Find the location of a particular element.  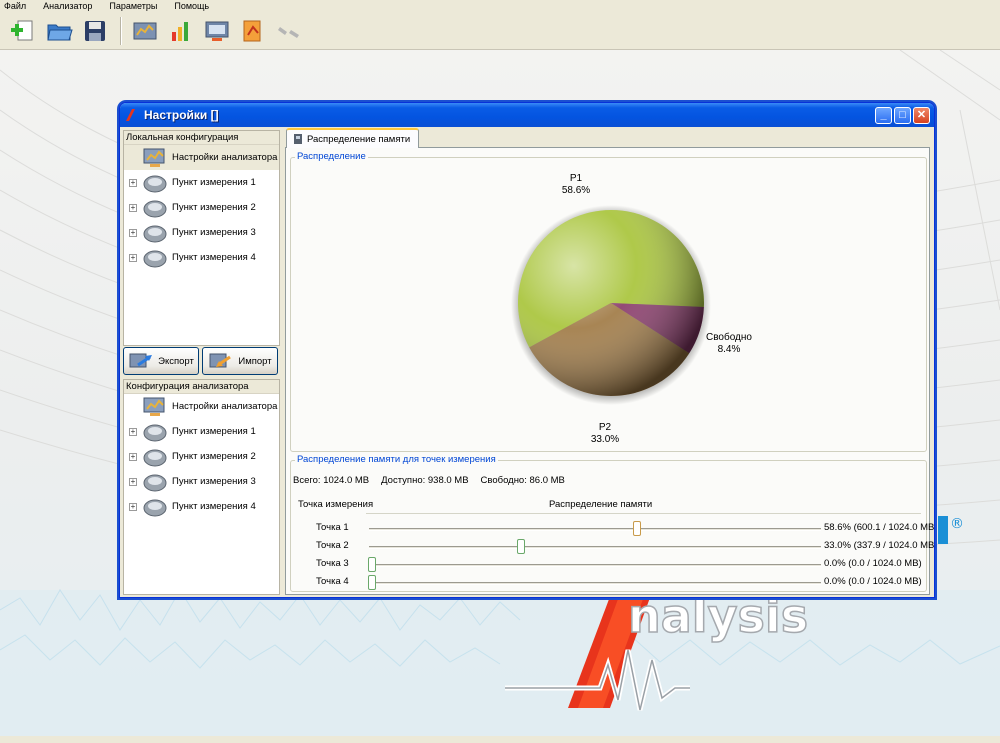

minimize-icon: _ is located at coordinates (883, 114).